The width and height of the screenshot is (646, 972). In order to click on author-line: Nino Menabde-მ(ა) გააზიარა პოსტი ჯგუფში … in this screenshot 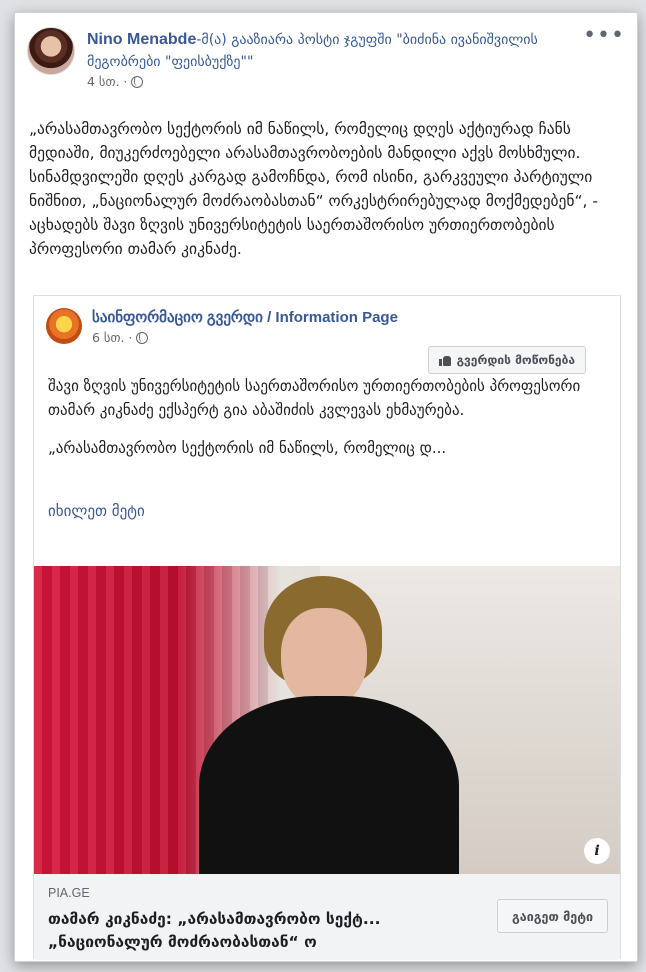, I will do `click(341, 51)`.